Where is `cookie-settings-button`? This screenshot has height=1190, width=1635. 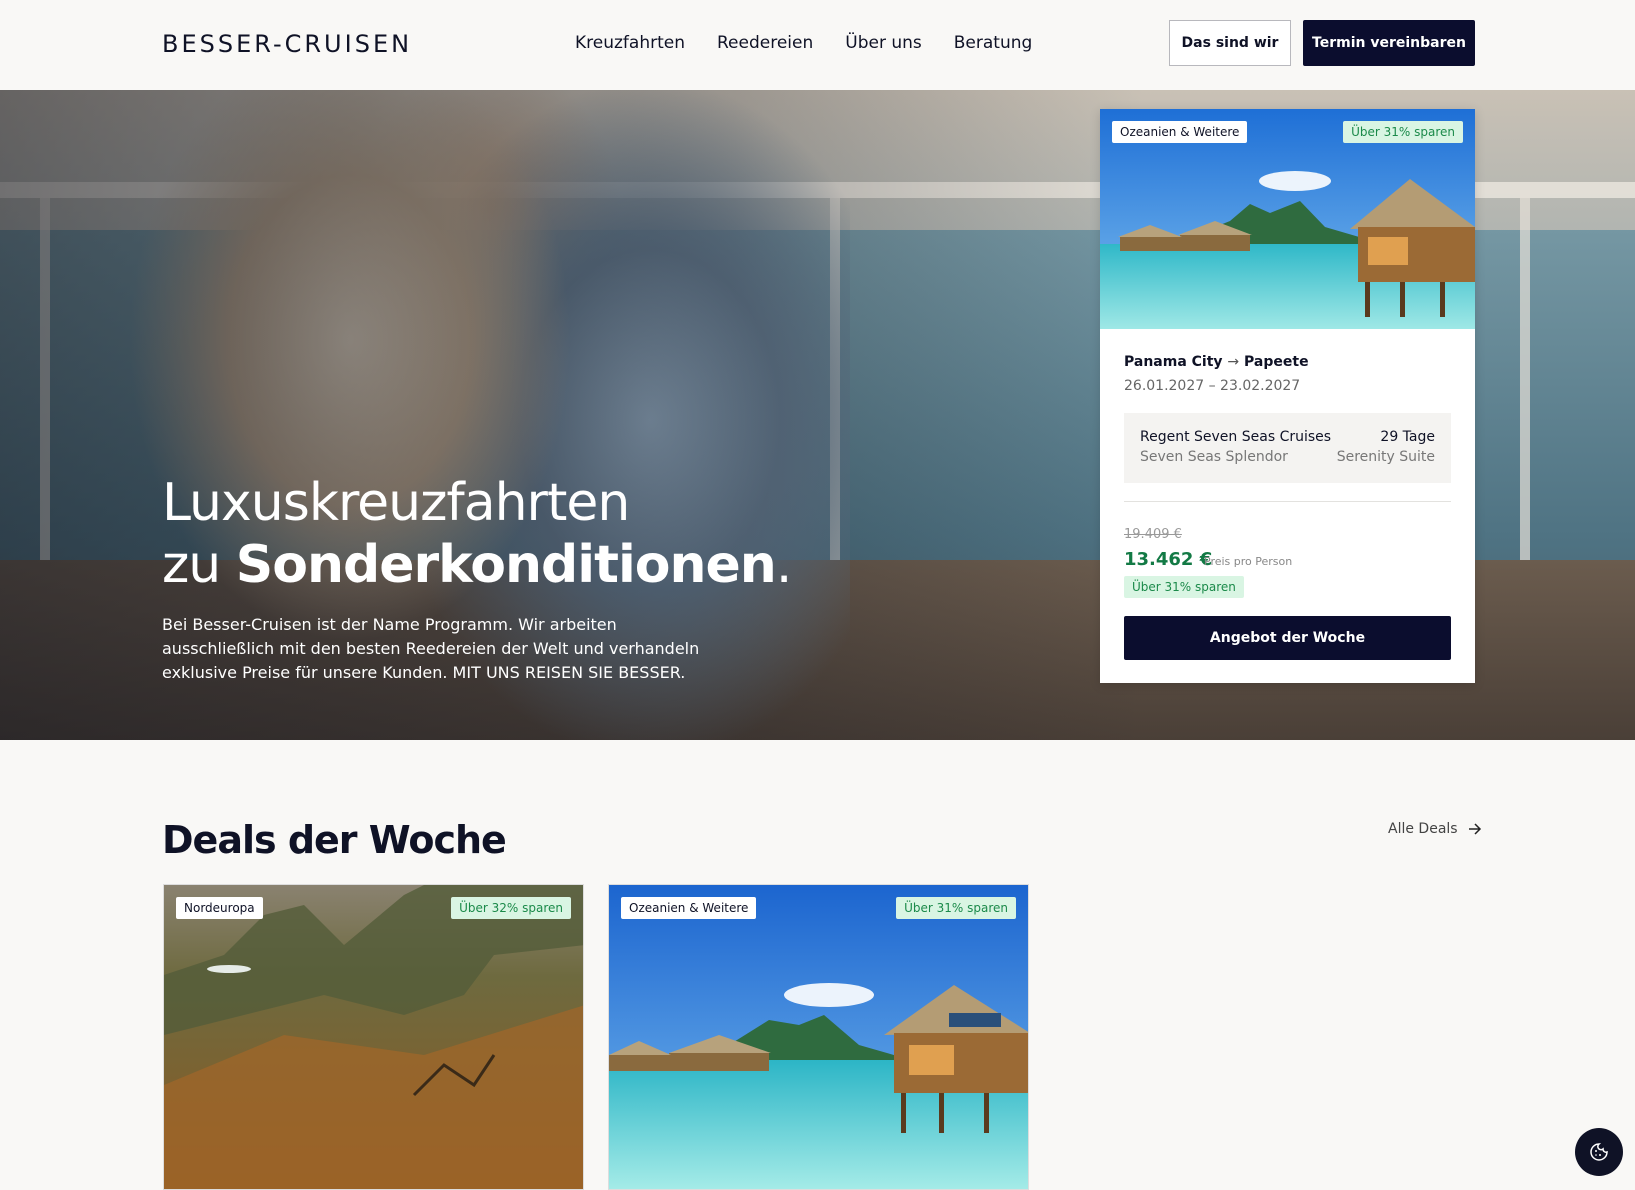
cookie-settings-button is located at coordinates (1599, 1152).